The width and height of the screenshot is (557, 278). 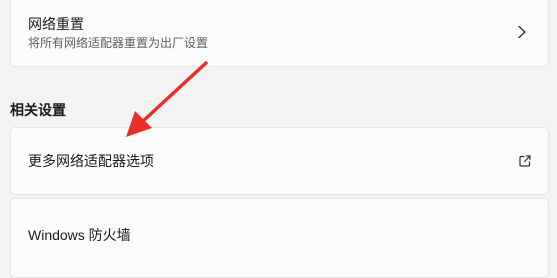 What do you see at coordinates (525, 161) in the screenshot?
I see `external-link-icon` at bounding box center [525, 161].